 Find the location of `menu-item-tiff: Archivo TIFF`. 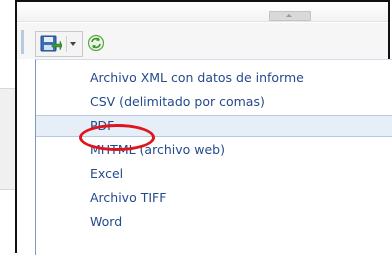

menu-item-tiff: Archivo TIFF is located at coordinates (214, 198).